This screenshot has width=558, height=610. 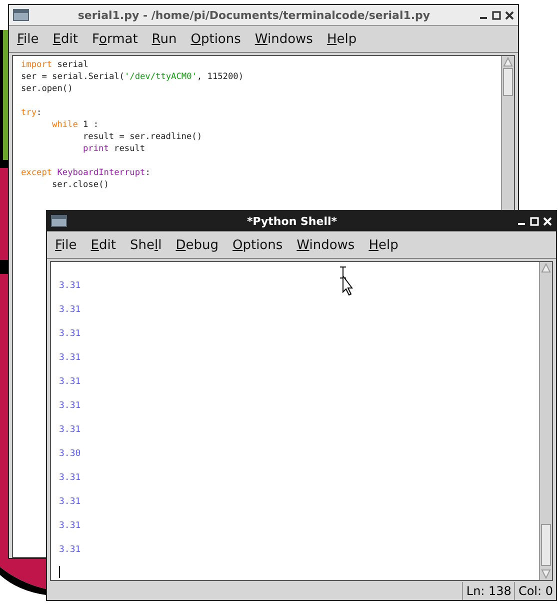 What do you see at coordinates (496, 15) in the screenshot?
I see `maximize-icon` at bounding box center [496, 15].